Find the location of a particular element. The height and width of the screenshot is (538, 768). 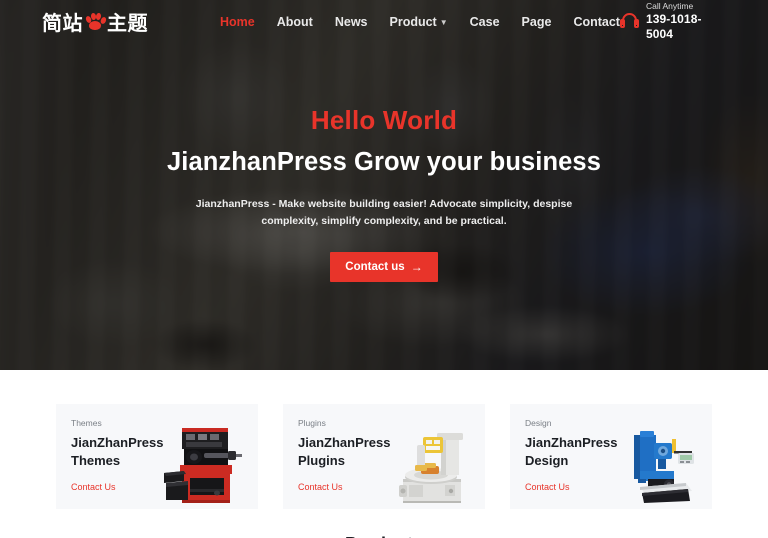

nav-label-news: News is located at coordinates (351, 21).